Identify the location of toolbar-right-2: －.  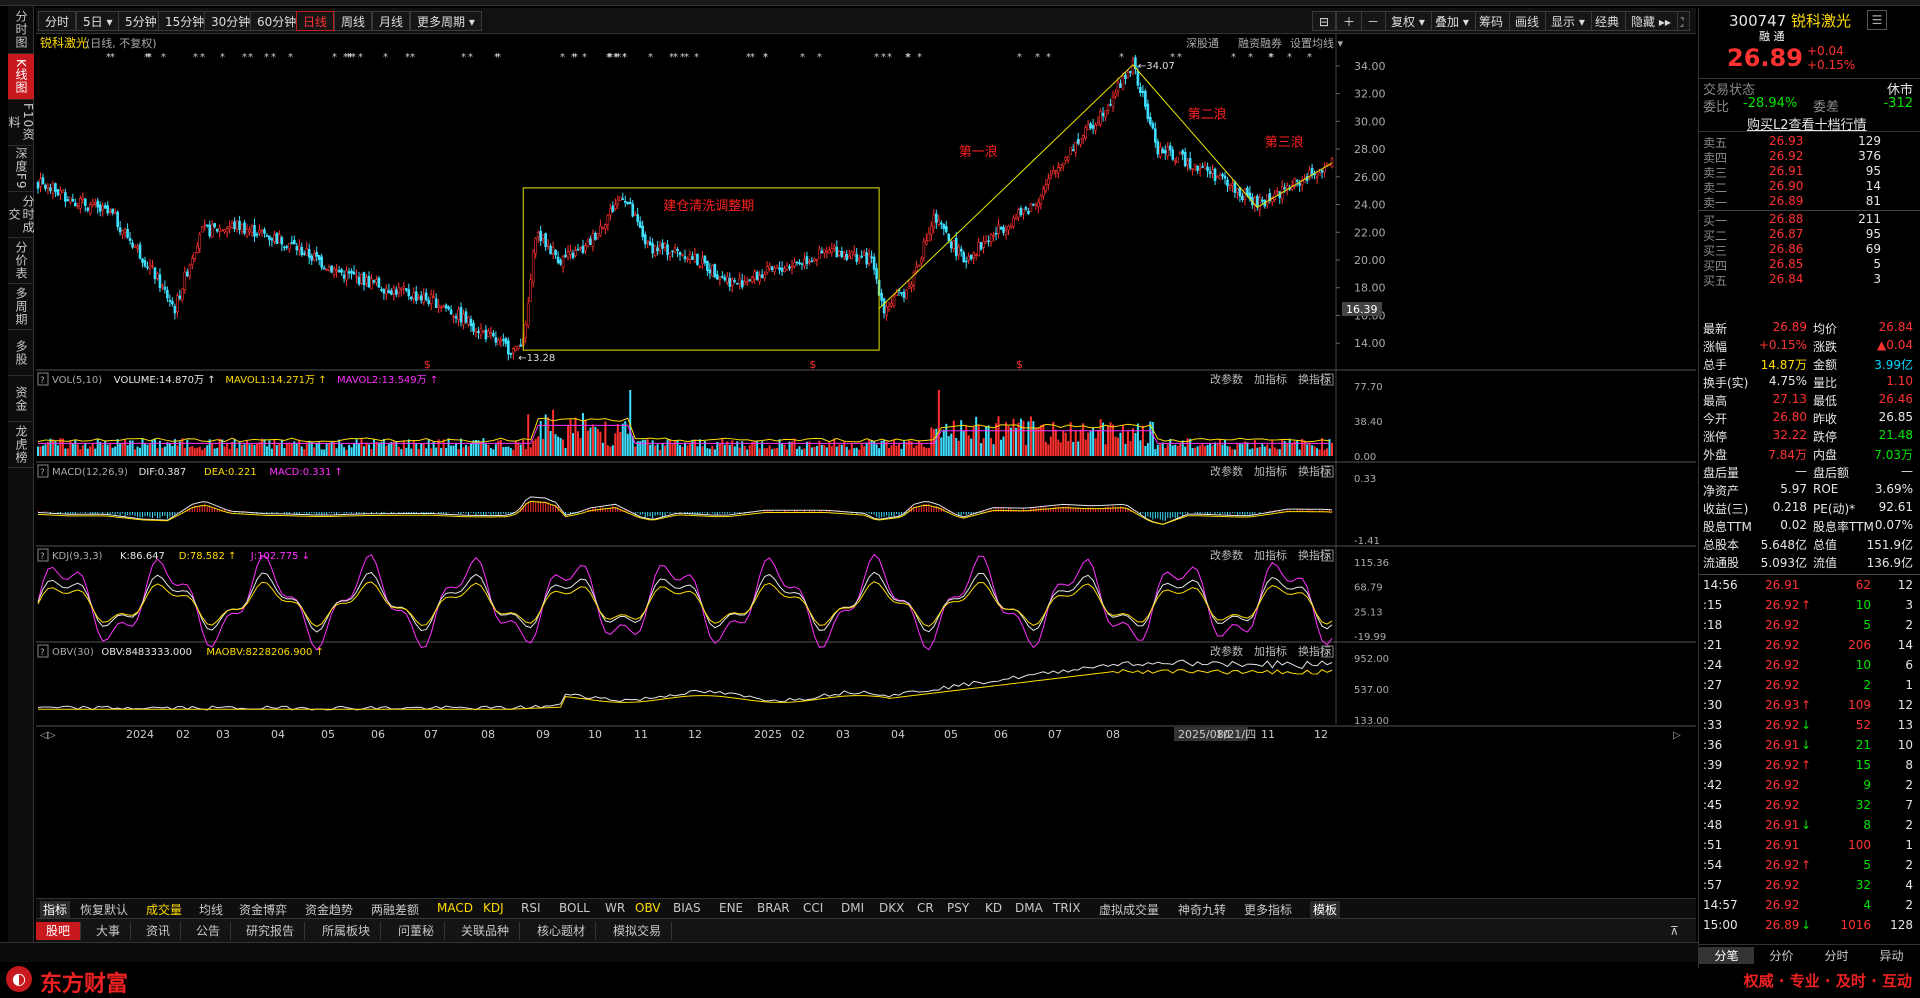
(1373, 21).